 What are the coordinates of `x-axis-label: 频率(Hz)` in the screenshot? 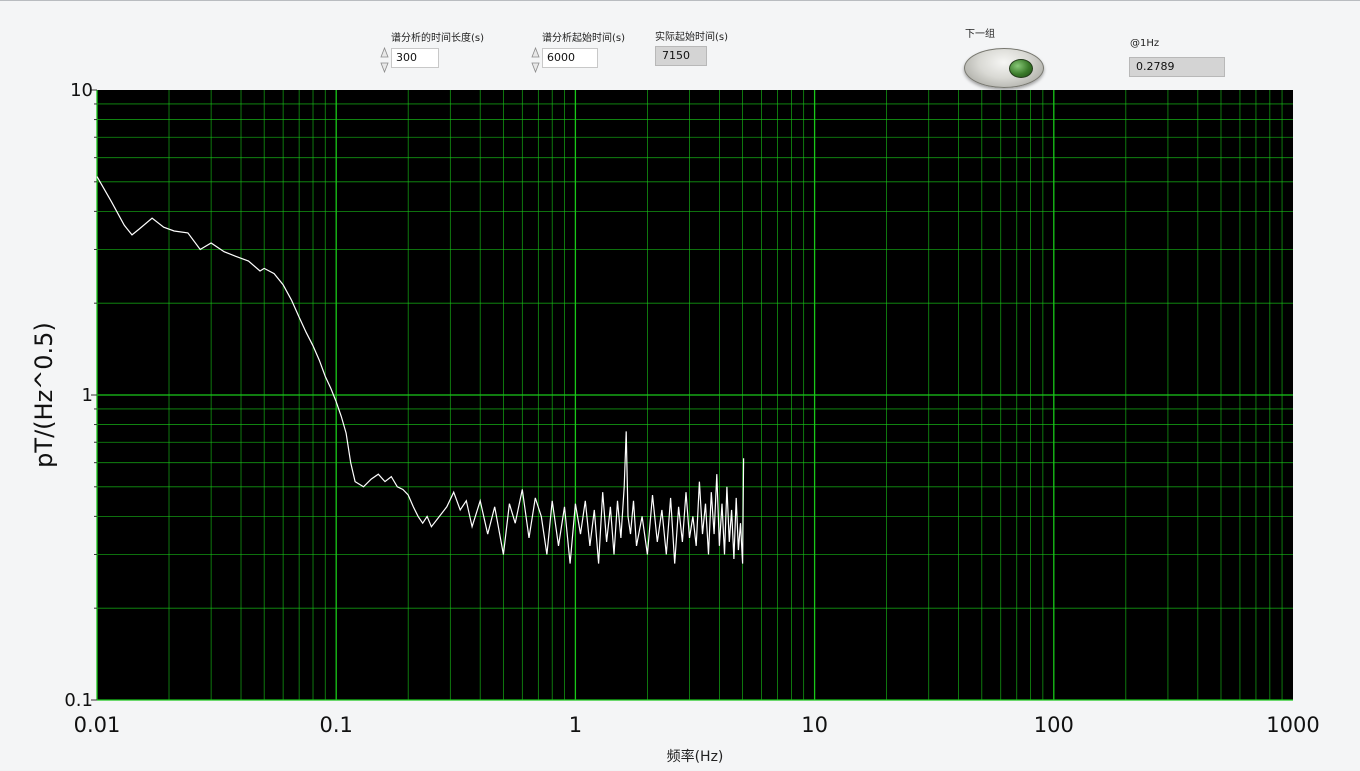 It's located at (695, 756).